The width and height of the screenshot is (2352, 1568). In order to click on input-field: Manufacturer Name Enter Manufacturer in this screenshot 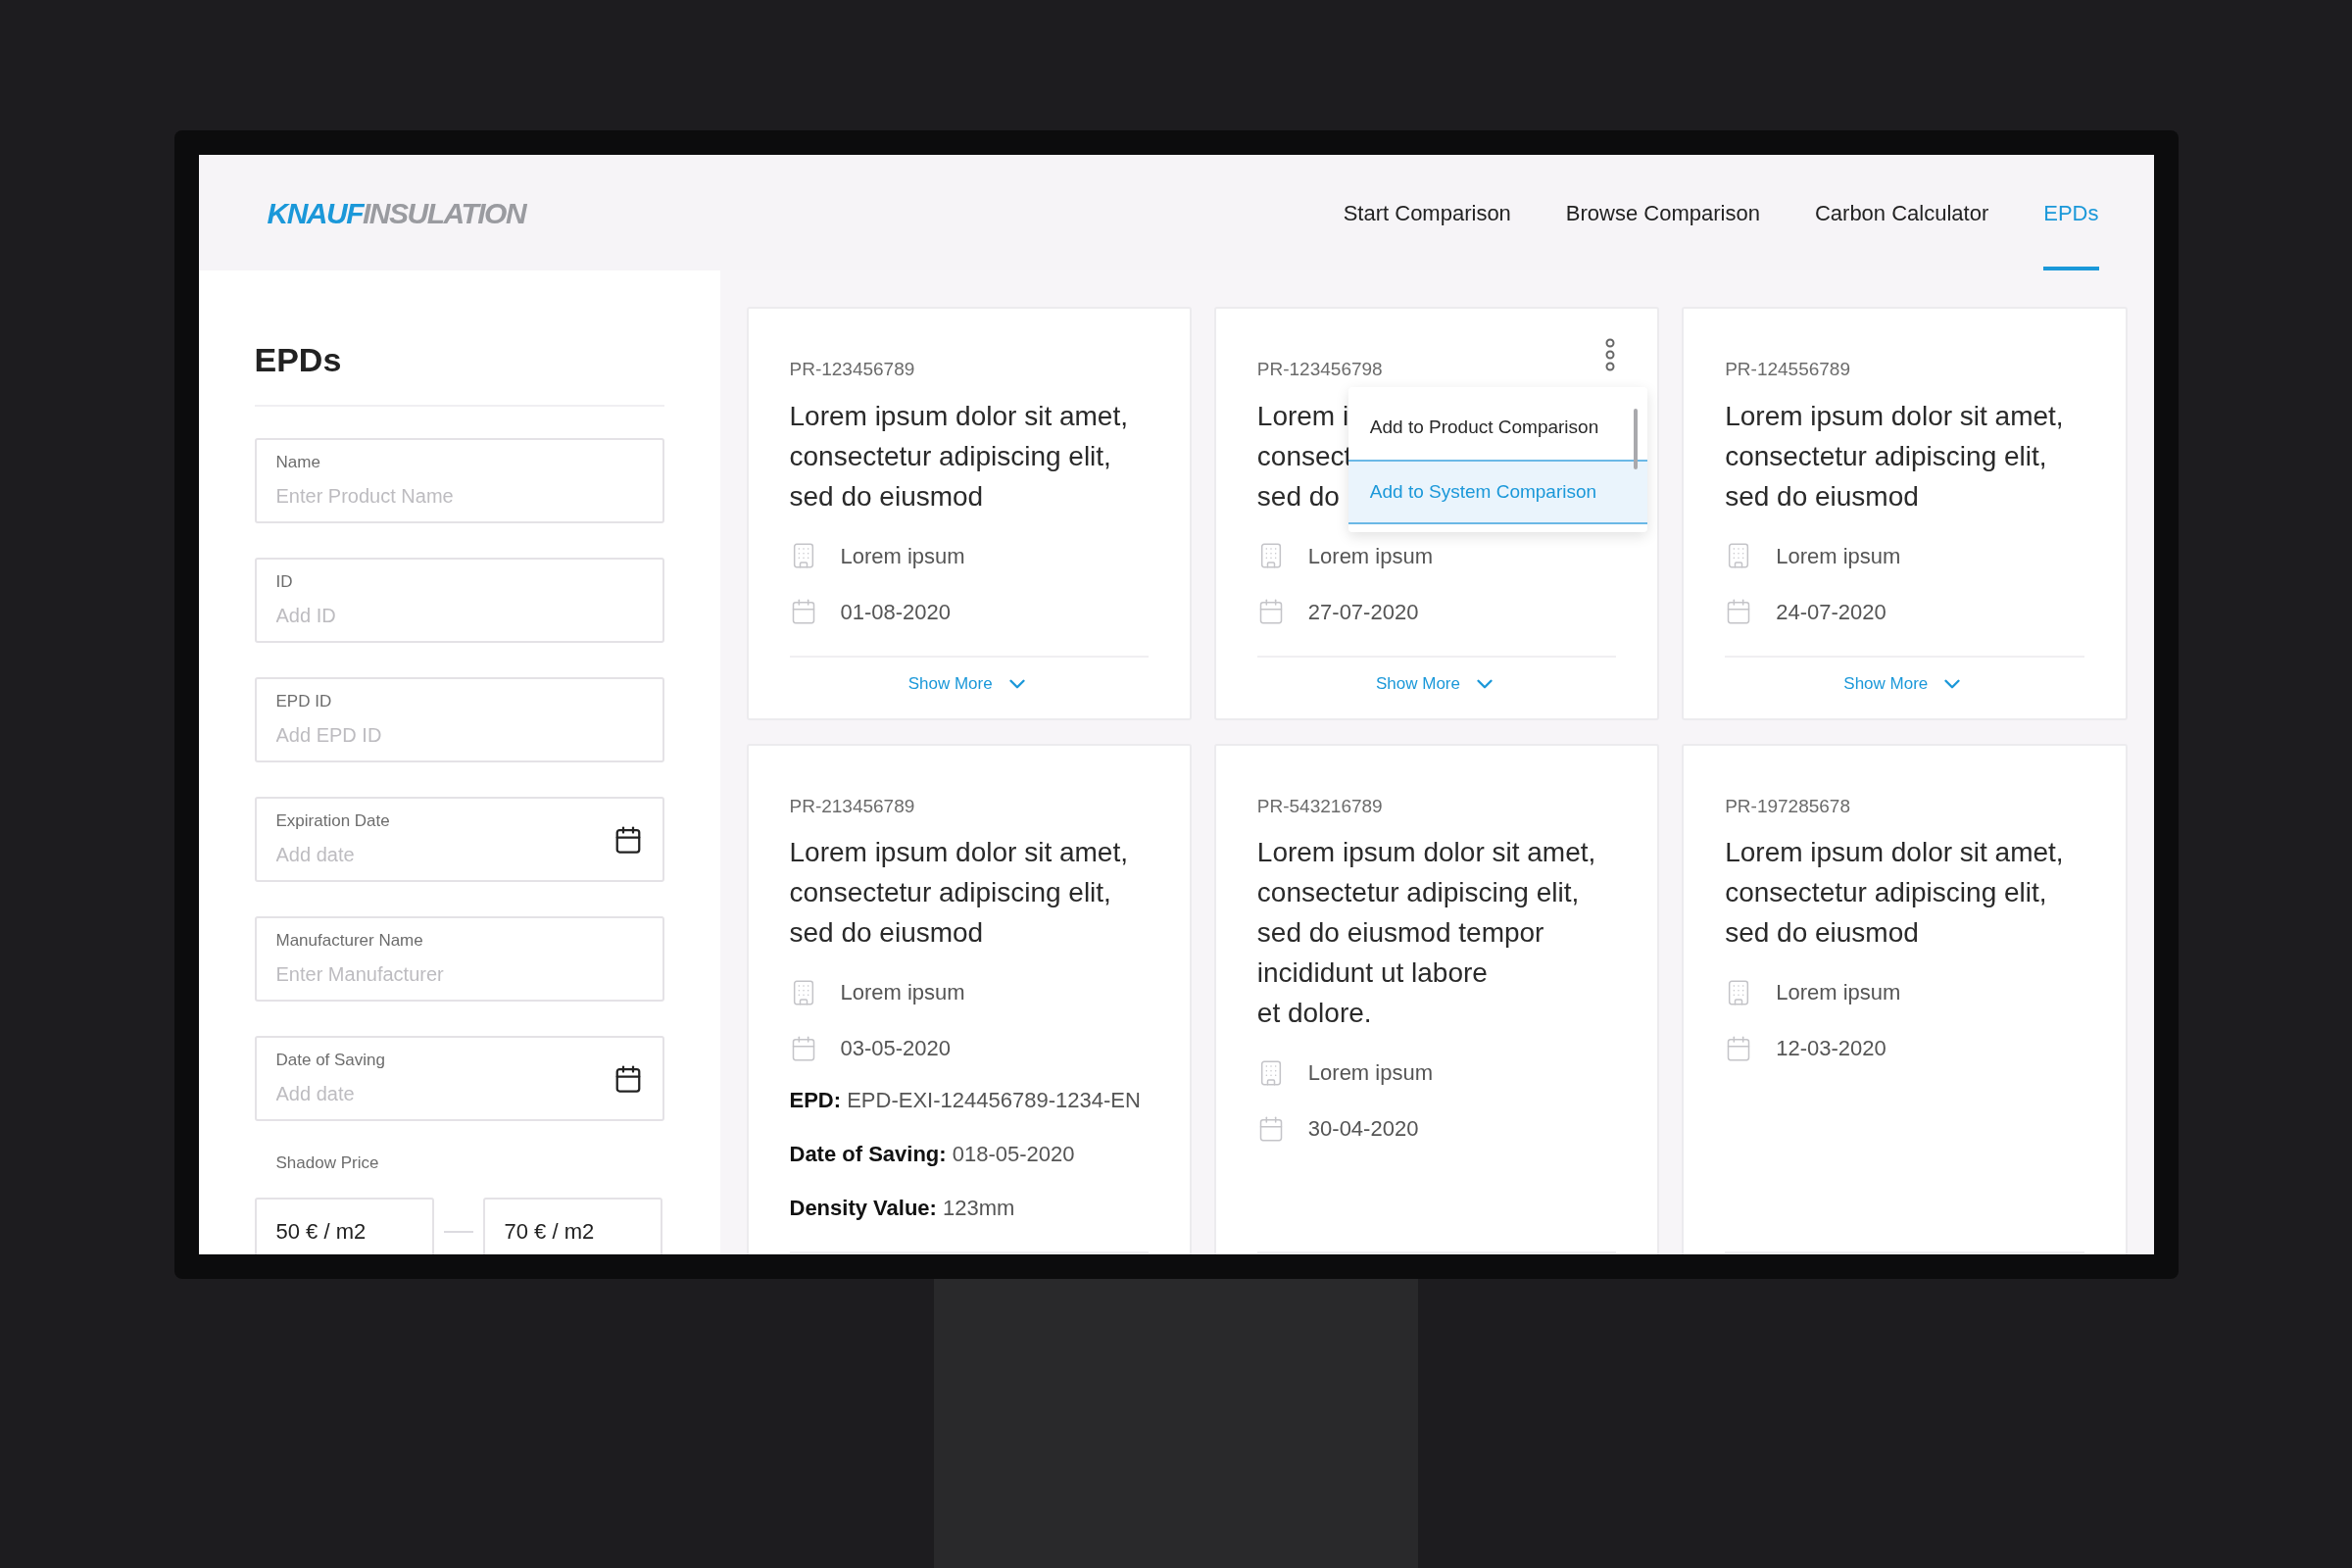, I will do `click(459, 959)`.